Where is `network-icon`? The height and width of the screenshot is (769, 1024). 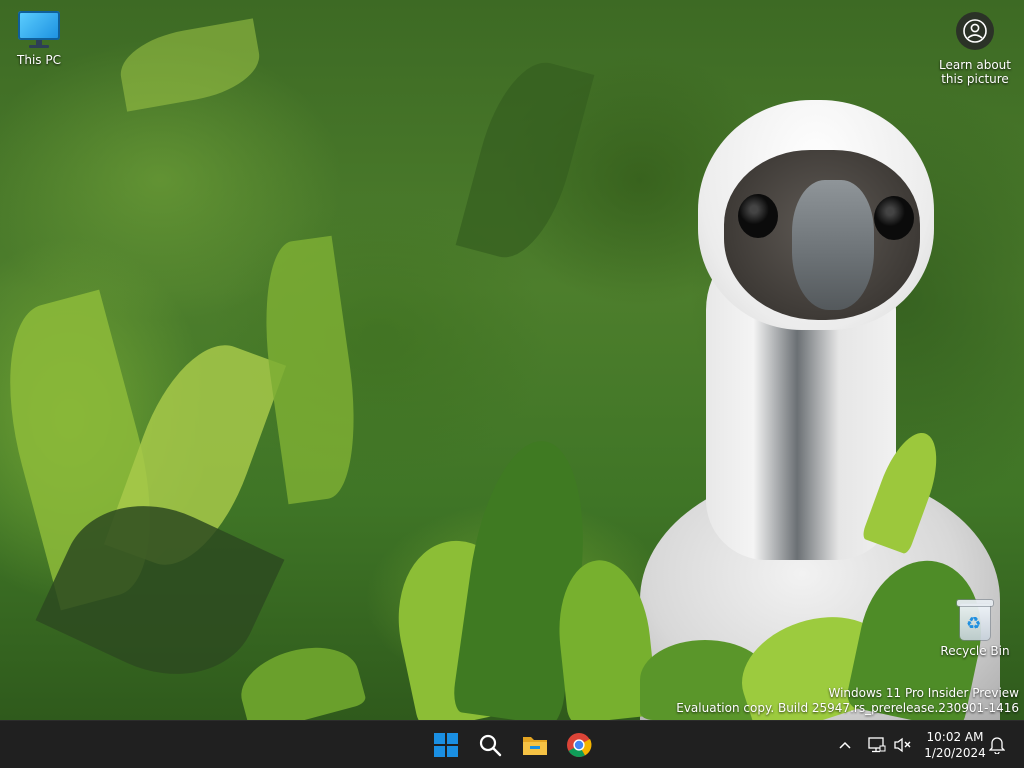 network-icon is located at coordinates (877, 745).